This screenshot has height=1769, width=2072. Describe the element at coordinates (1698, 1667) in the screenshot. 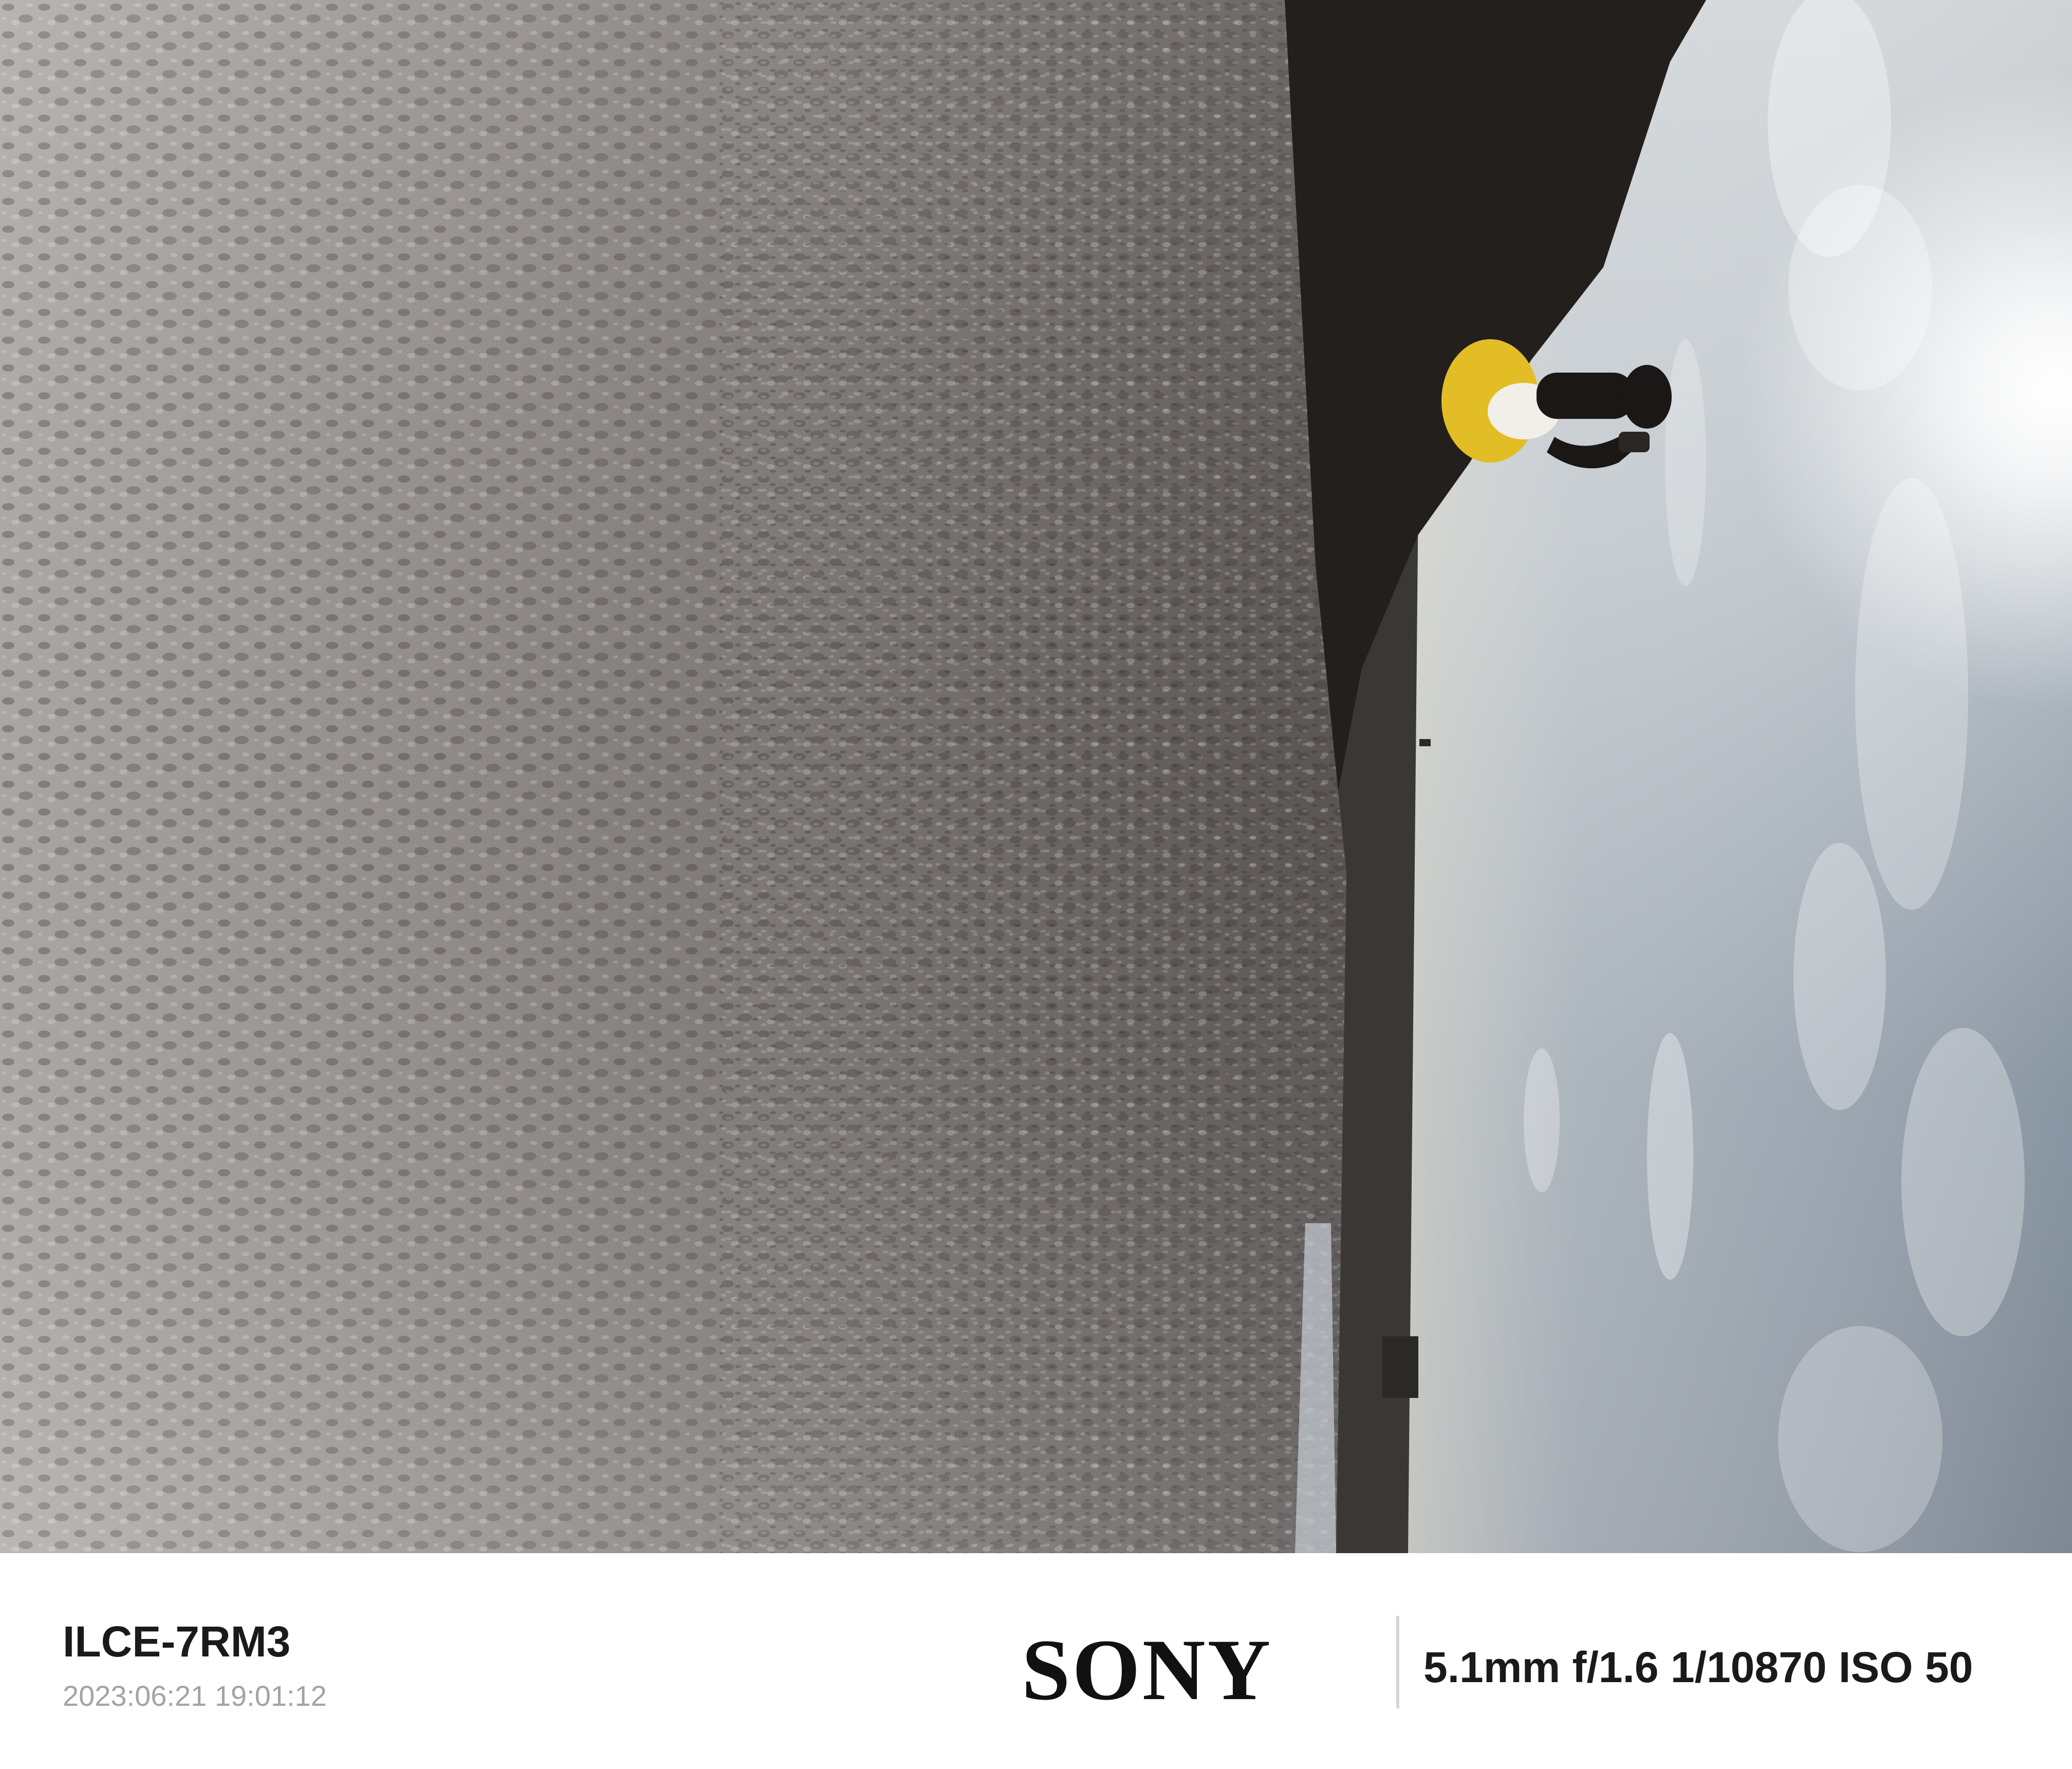

I see `exif-settings: 5.1mm f/1.6 1/10870 ISO 50` at that location.